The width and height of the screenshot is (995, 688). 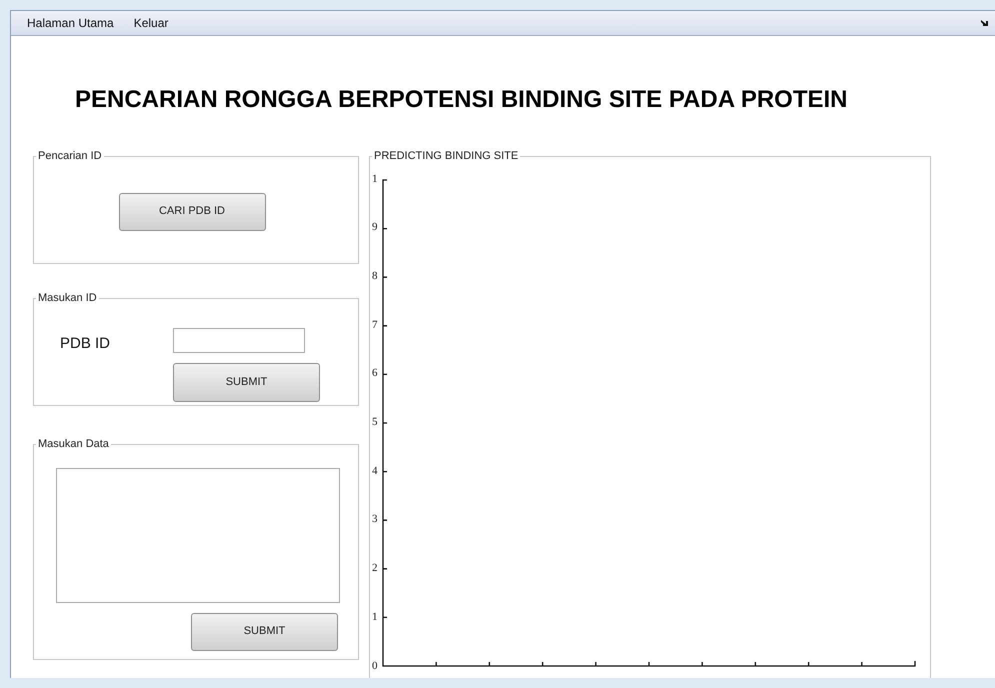 I want to click on axis-tick-label: 6, so click(x=375, y=373).